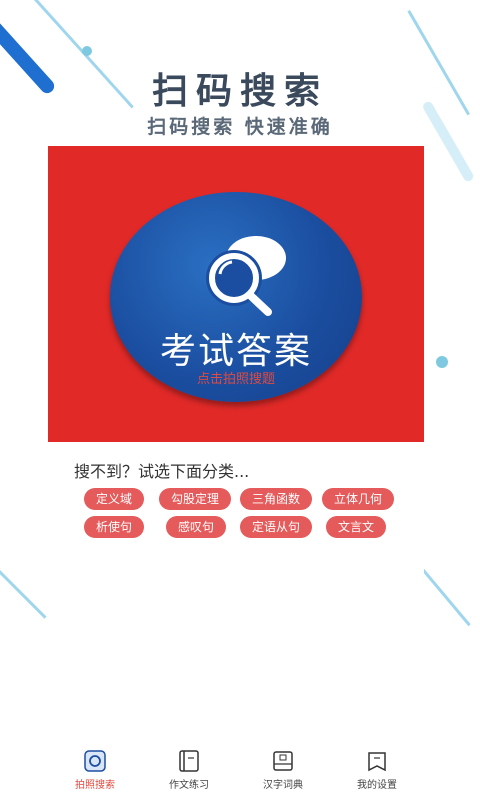  I want to click on tab-my-settings: 我的设置, so click(377, 774).